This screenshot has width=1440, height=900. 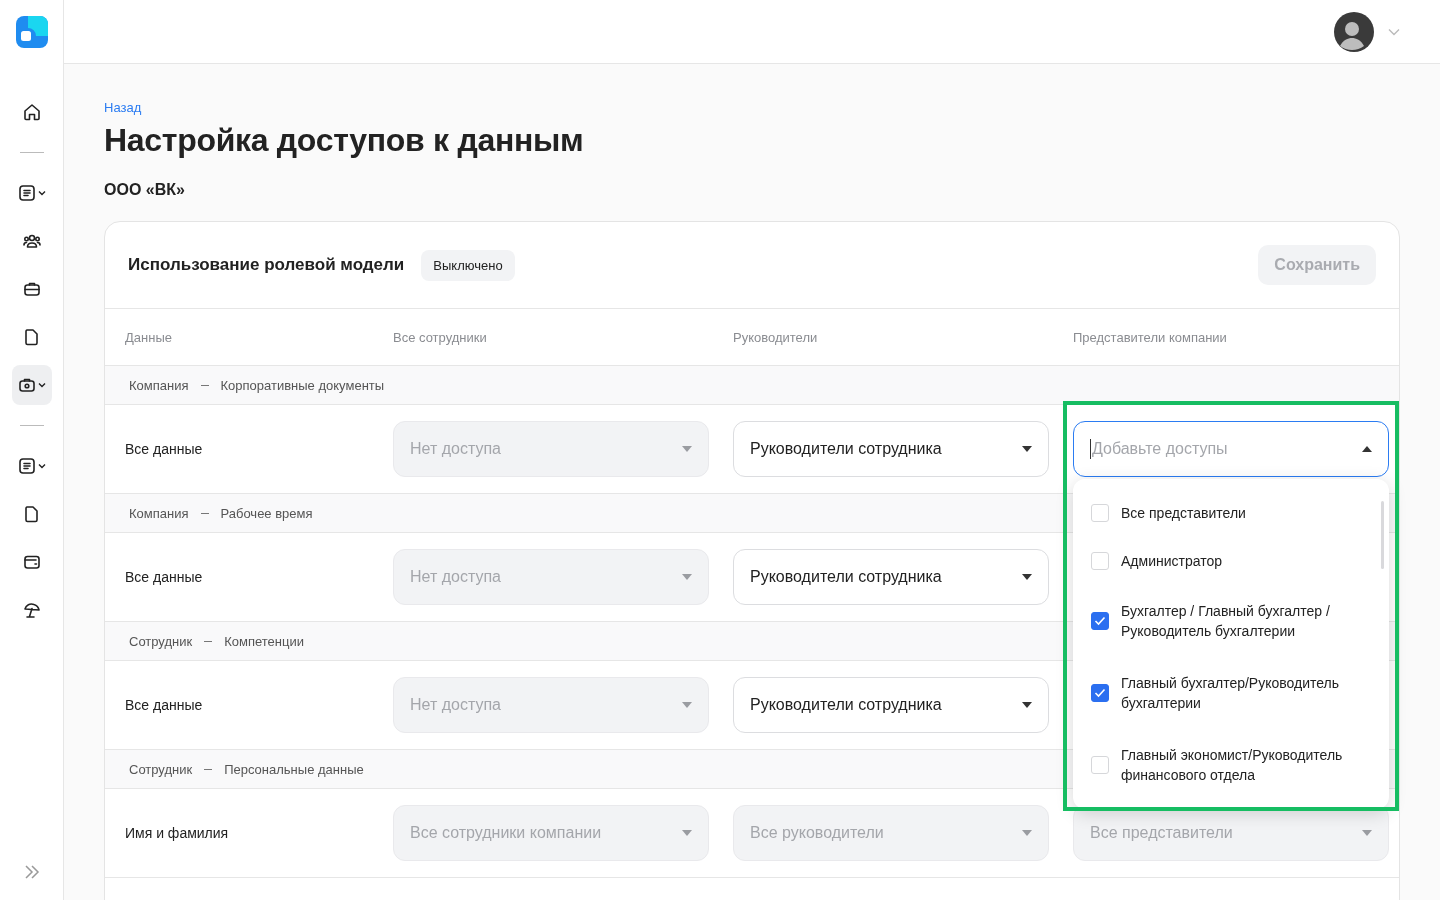 What do you see at coordinates (31, 872) in the screenshot?
I see `expand-icon` at bounding box center [31, 872].